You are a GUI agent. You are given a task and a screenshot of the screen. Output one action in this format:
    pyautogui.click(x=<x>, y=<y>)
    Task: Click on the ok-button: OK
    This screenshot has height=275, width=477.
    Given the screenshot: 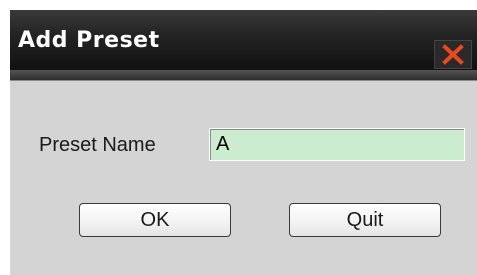 What is the action you would take?
    pyautogui.click(x=155, y=220)
    